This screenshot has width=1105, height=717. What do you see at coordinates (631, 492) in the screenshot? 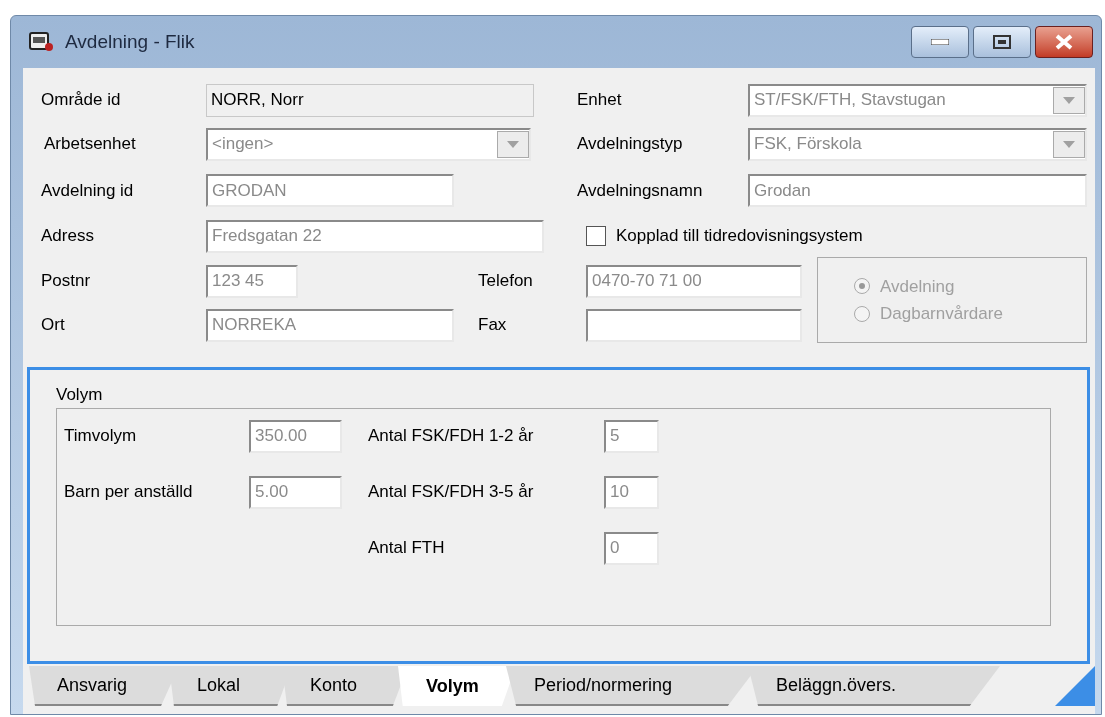
I see `text-field: 10` at bounding box center [631, 492].